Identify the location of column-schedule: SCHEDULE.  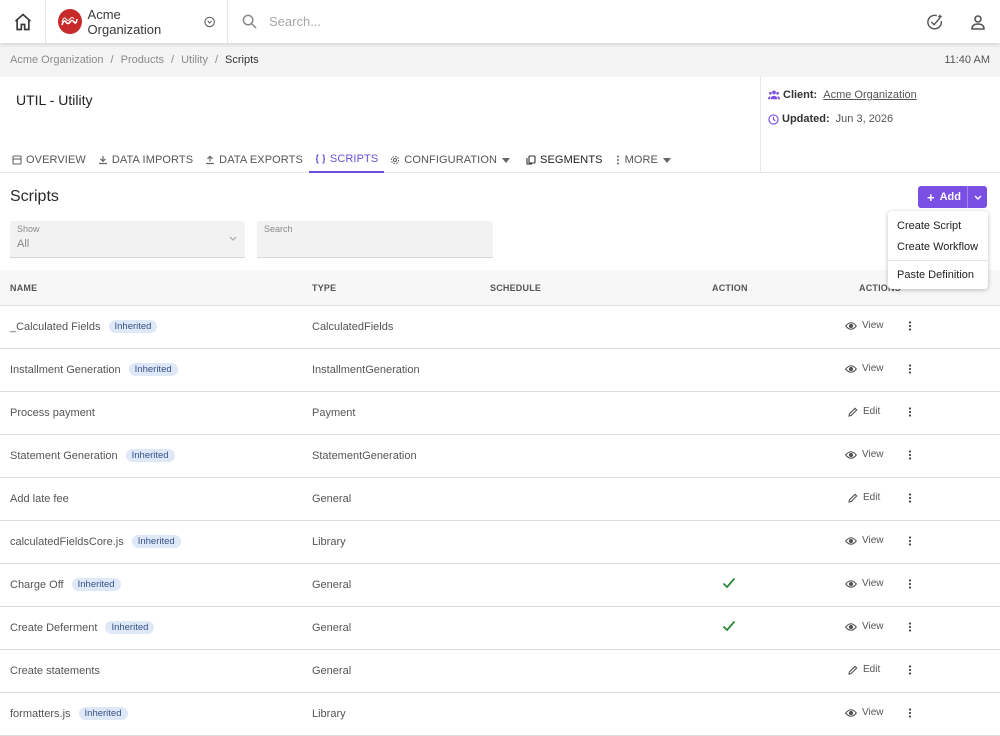
(515, 288).